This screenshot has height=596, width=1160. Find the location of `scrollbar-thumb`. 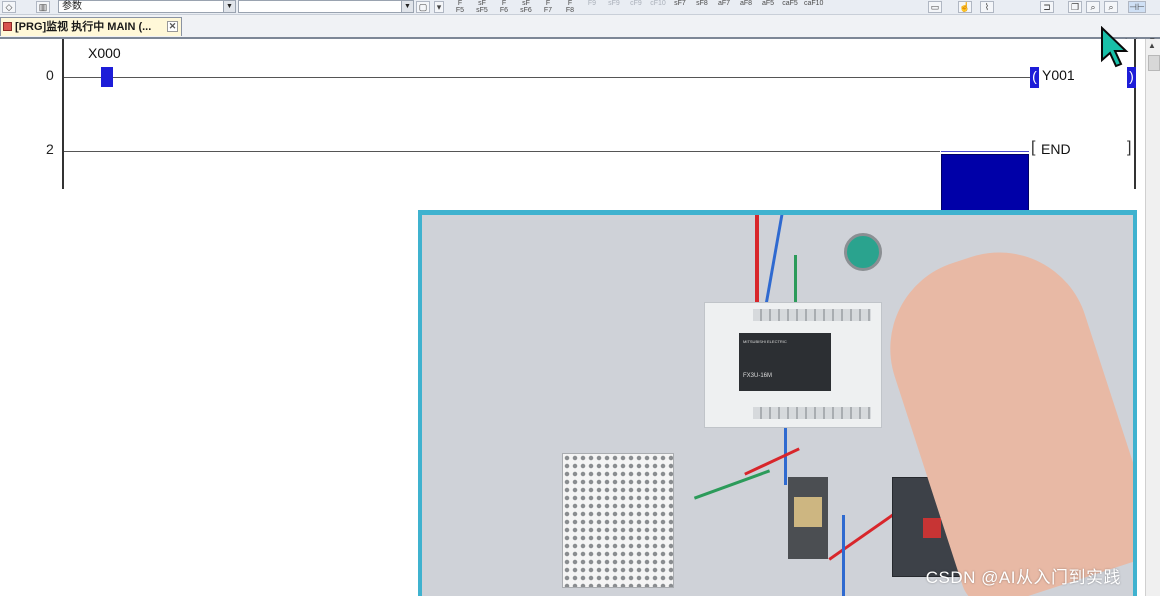

scrollbar-thumb is located at coordinates (1154, 63).